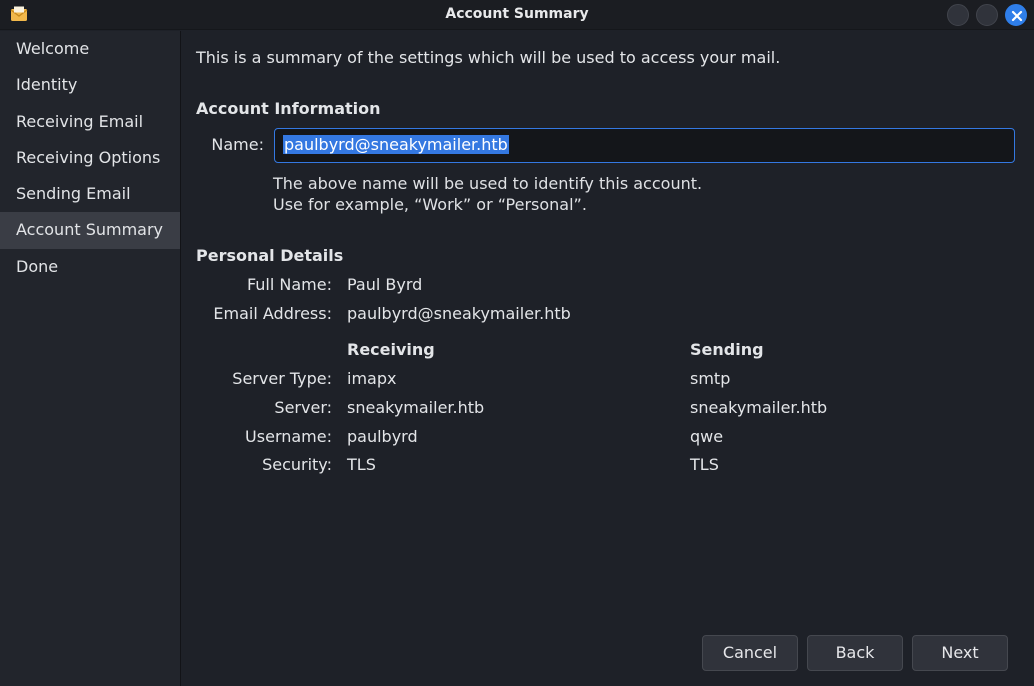 The width and height of the screenshot is (1034, 686). Describe the element at coordinates (90, 194) in the screenshot. I see `sidebar-item-sending-email: Sending Email` at that location.